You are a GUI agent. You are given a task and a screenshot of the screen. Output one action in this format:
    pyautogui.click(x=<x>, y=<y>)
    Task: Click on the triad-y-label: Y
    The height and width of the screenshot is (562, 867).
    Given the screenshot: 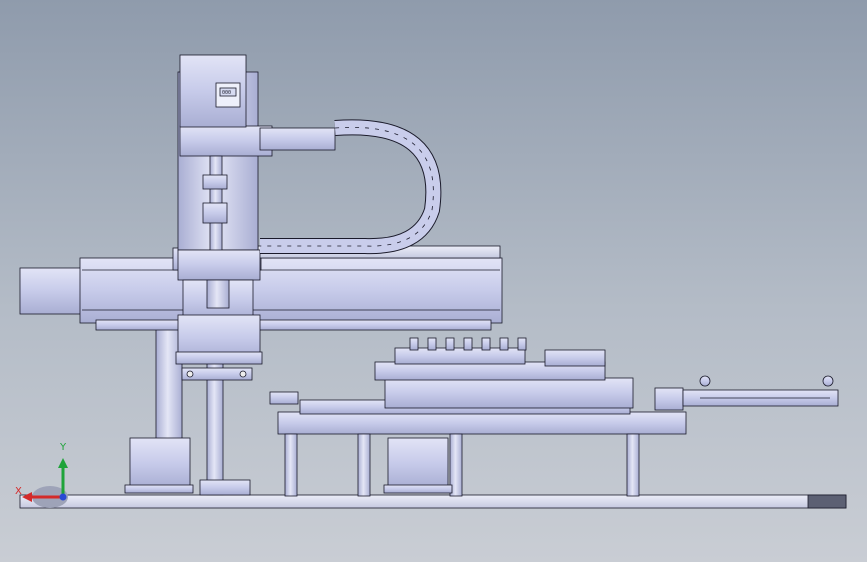 What is the action you would take?
    pyautogui.click(x=63, y=447)
    